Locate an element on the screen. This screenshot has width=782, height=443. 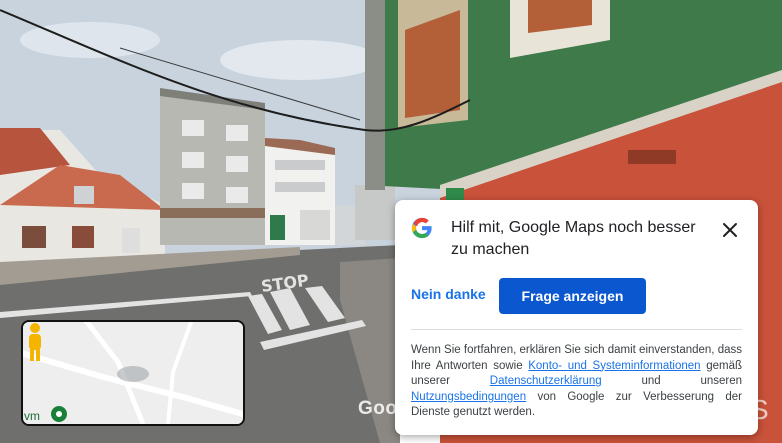
close-icon is located at coordinates (730, 230).